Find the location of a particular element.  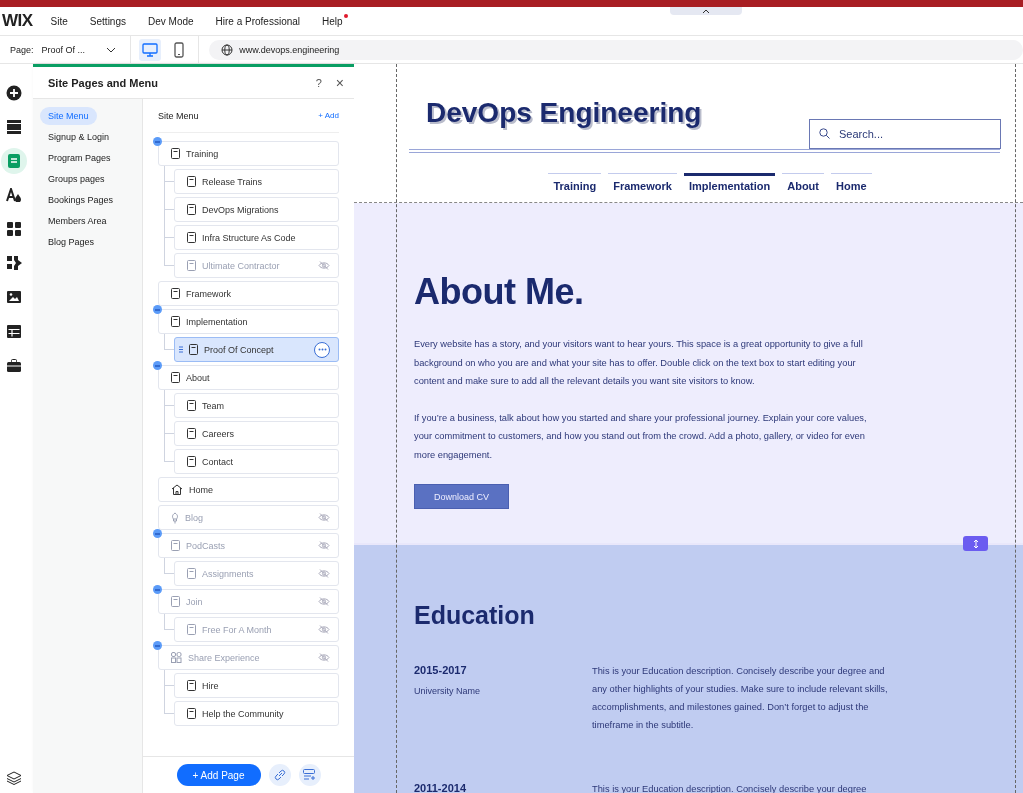

page-label: Page: is located at coordinates (22, 49).